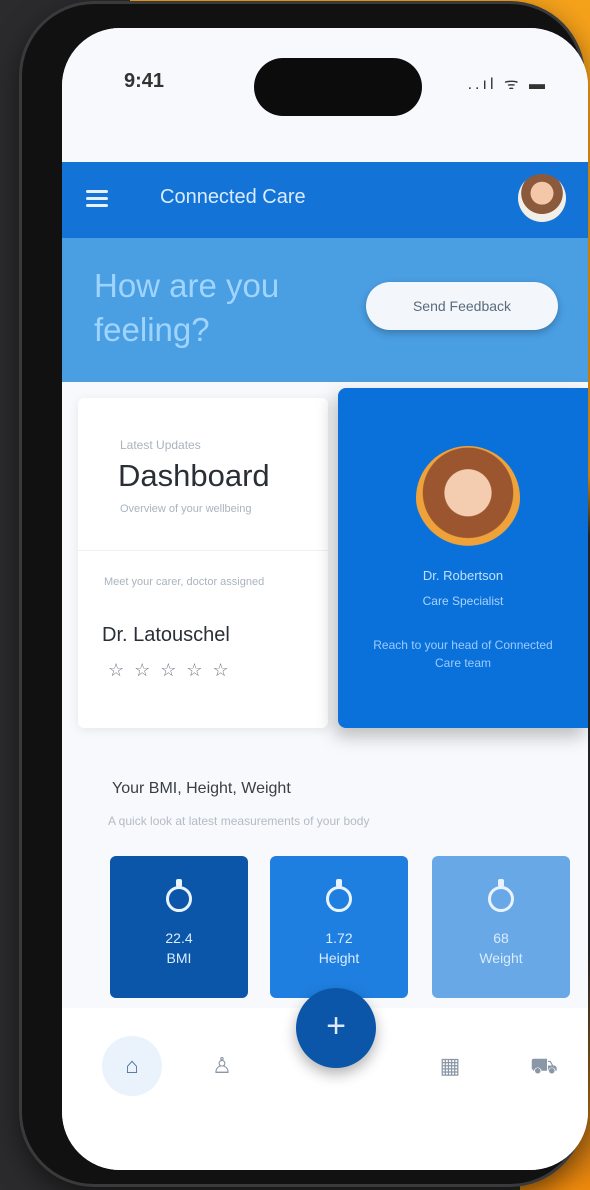 The image size is (590, 1190). Describe the element at coordinates (463, 575) in the screenshot. I see `doctor-profile-name: Dr. Robertson` at that location.